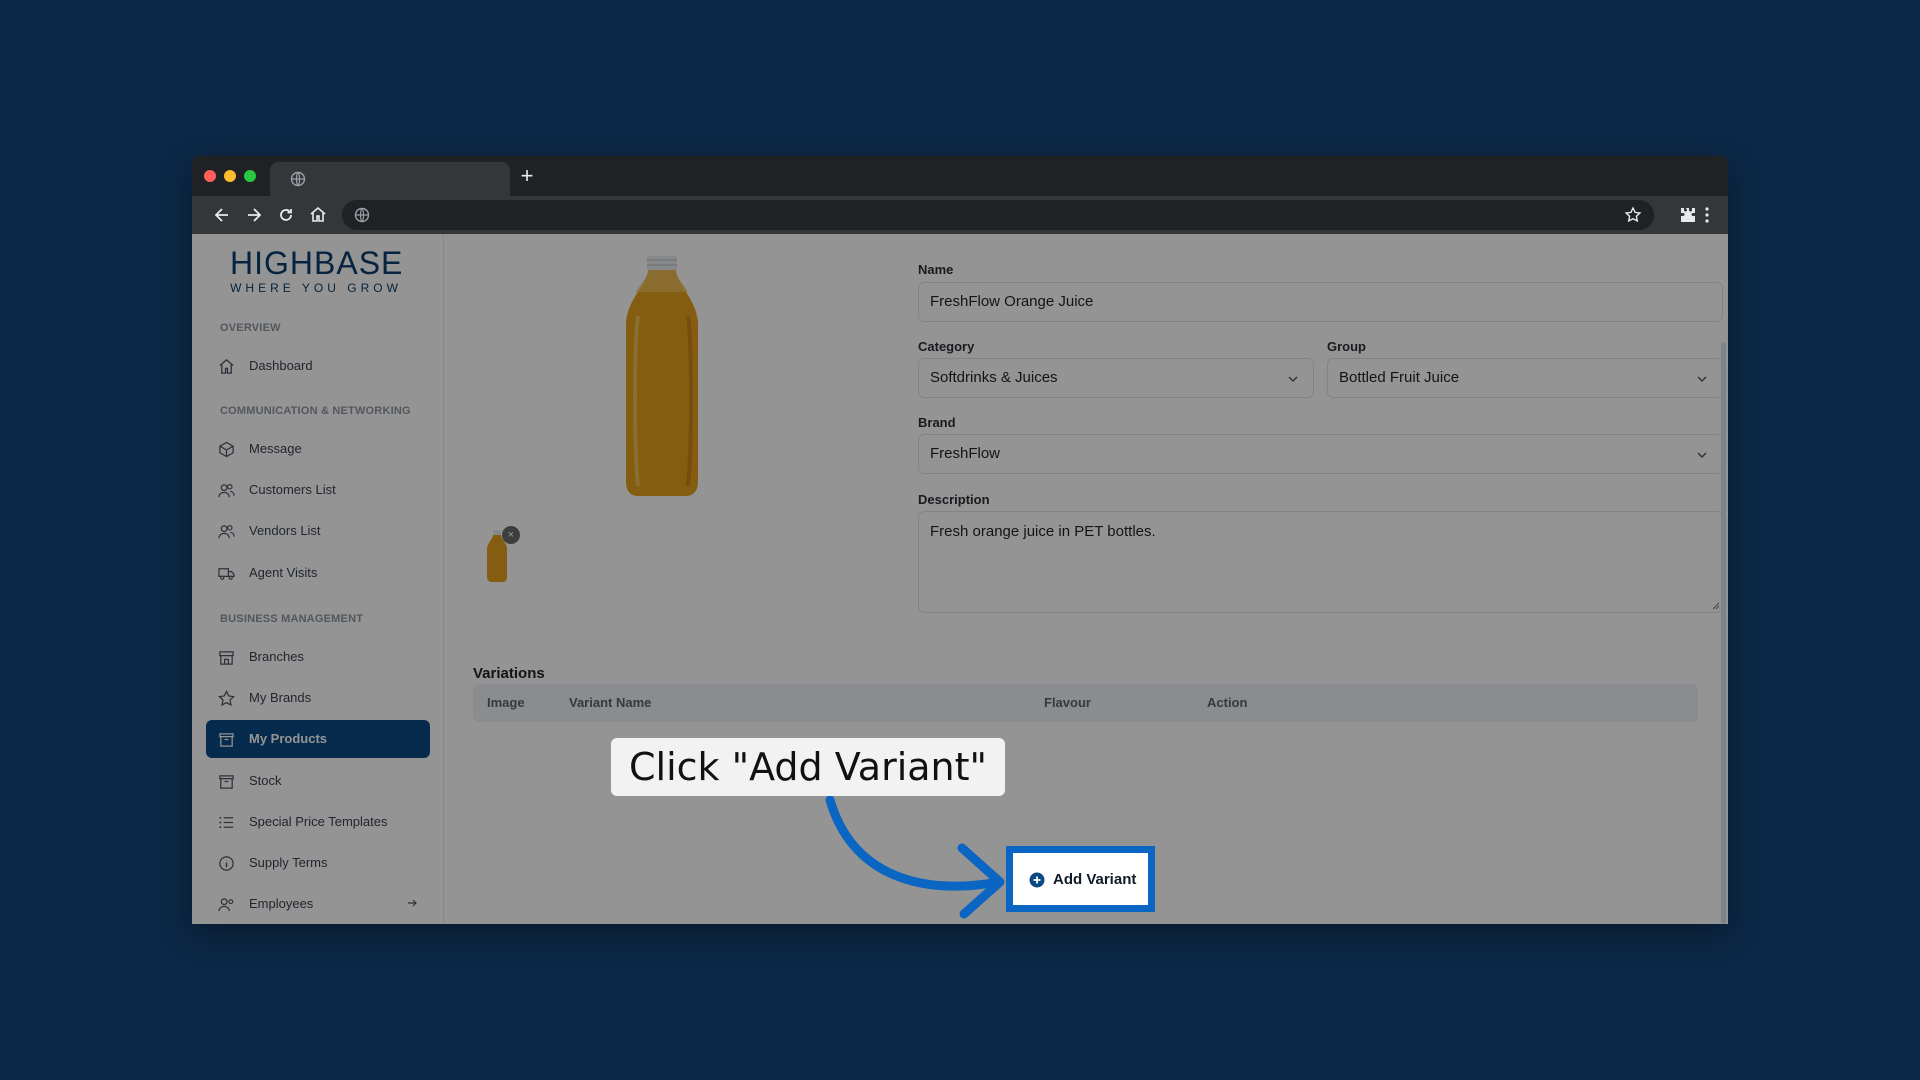 This screenshot has height=1080, width=1920. What do you see at coordinates (1633, 215) in the screenshot?
I see `bookmark-star-icon` at bounding box center [1633, 215].